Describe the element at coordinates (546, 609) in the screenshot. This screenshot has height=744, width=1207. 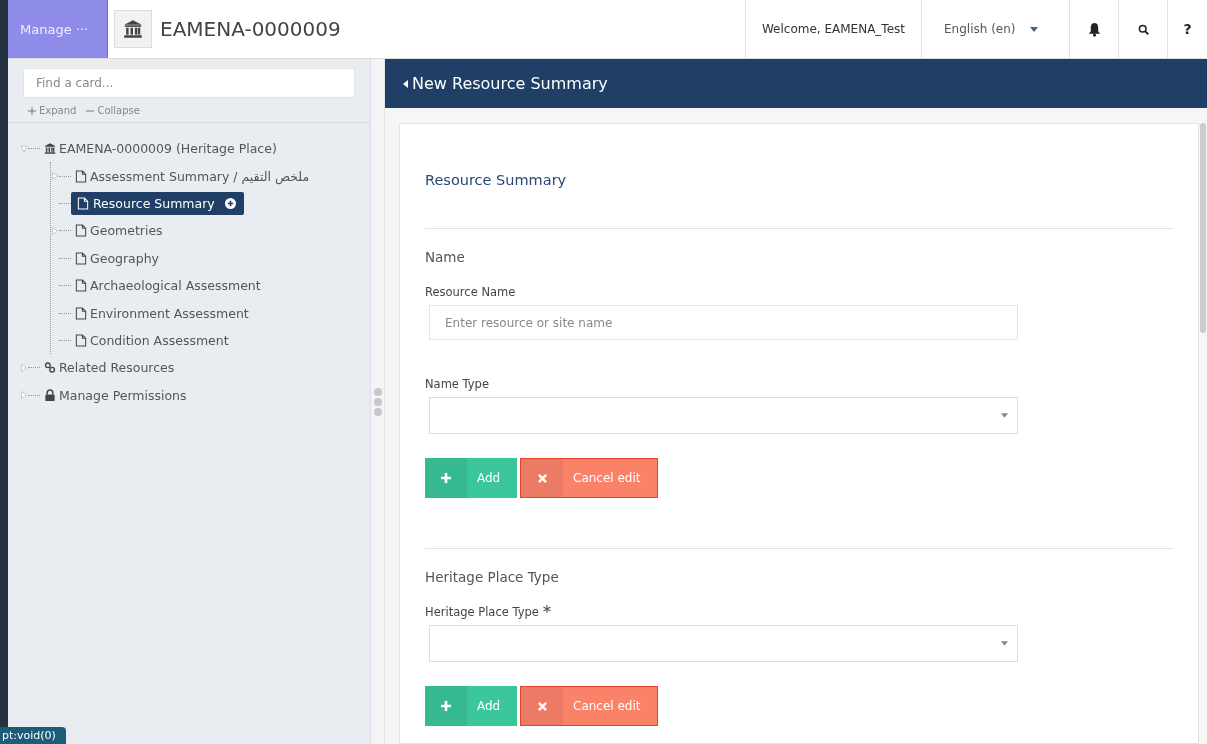
I see `required-asterisk-icon` at that location.